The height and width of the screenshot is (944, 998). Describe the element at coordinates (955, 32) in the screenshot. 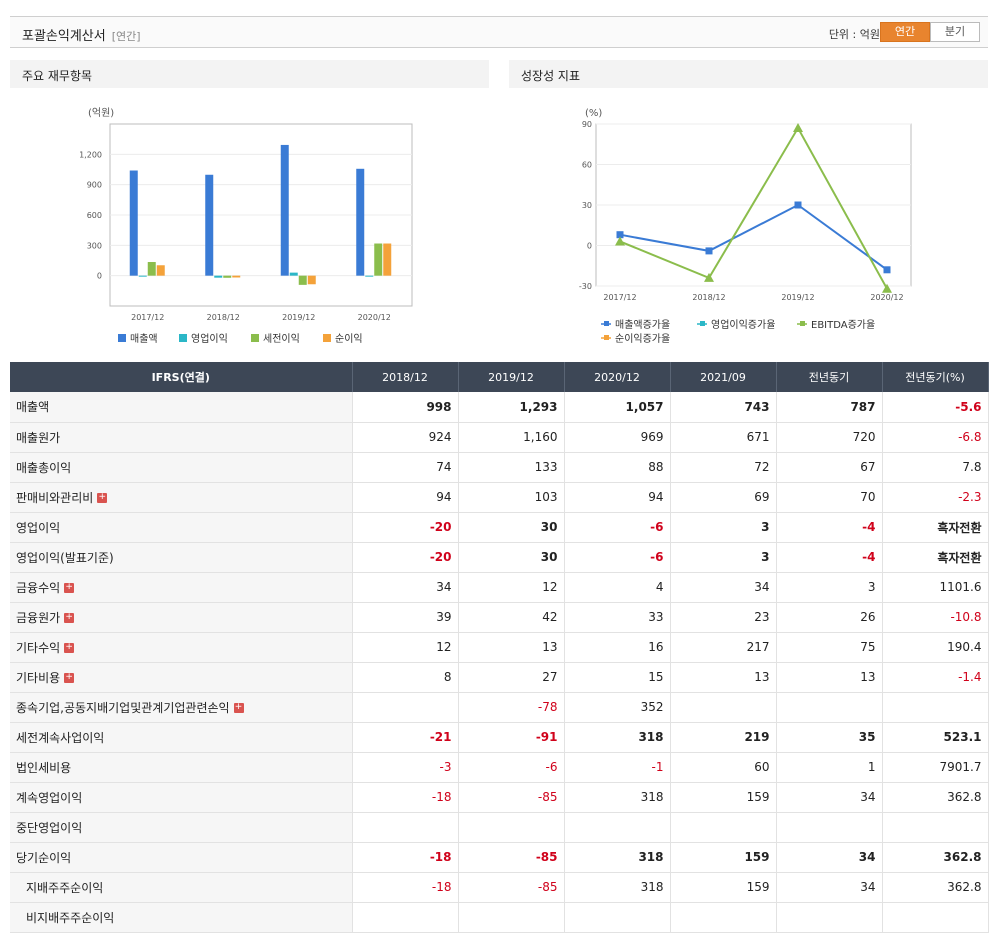

I see `quarter-tab: 분기` at that location.